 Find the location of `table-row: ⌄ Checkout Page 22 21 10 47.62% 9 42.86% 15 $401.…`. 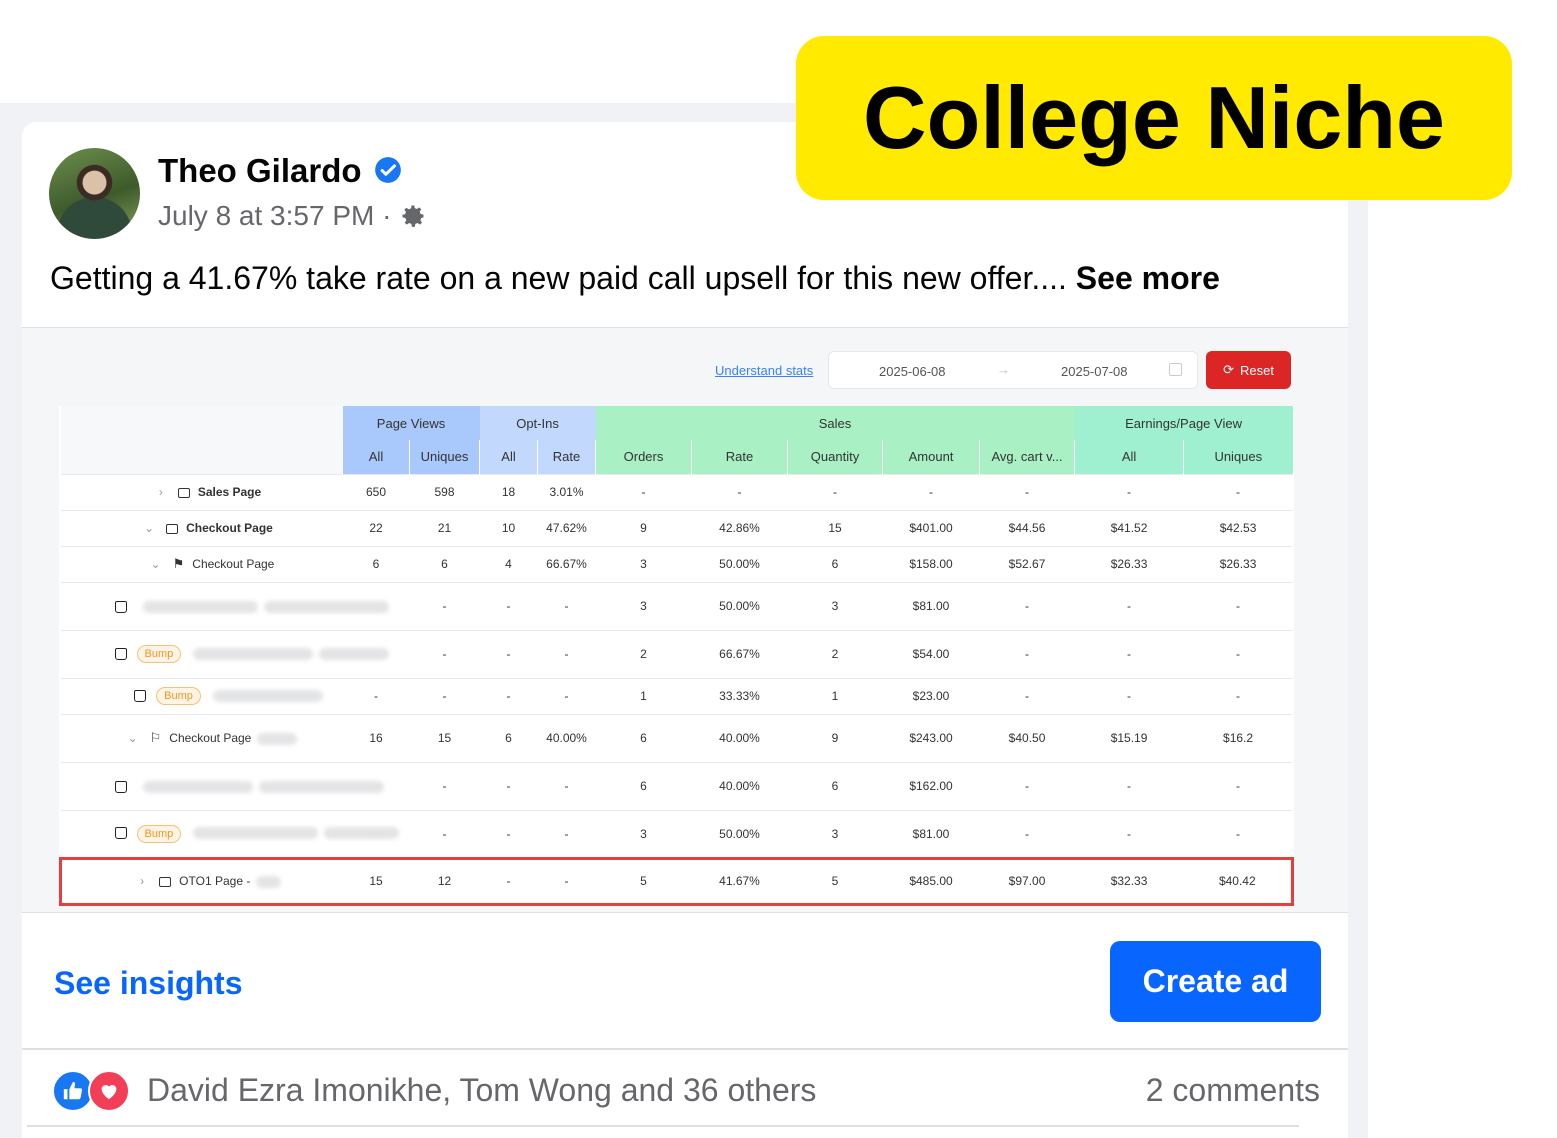

table-row: ⌄ Checkout Page 22 21 10 47.62% 9 42.86% 15 $401.… is located at coordinates (676, 527).